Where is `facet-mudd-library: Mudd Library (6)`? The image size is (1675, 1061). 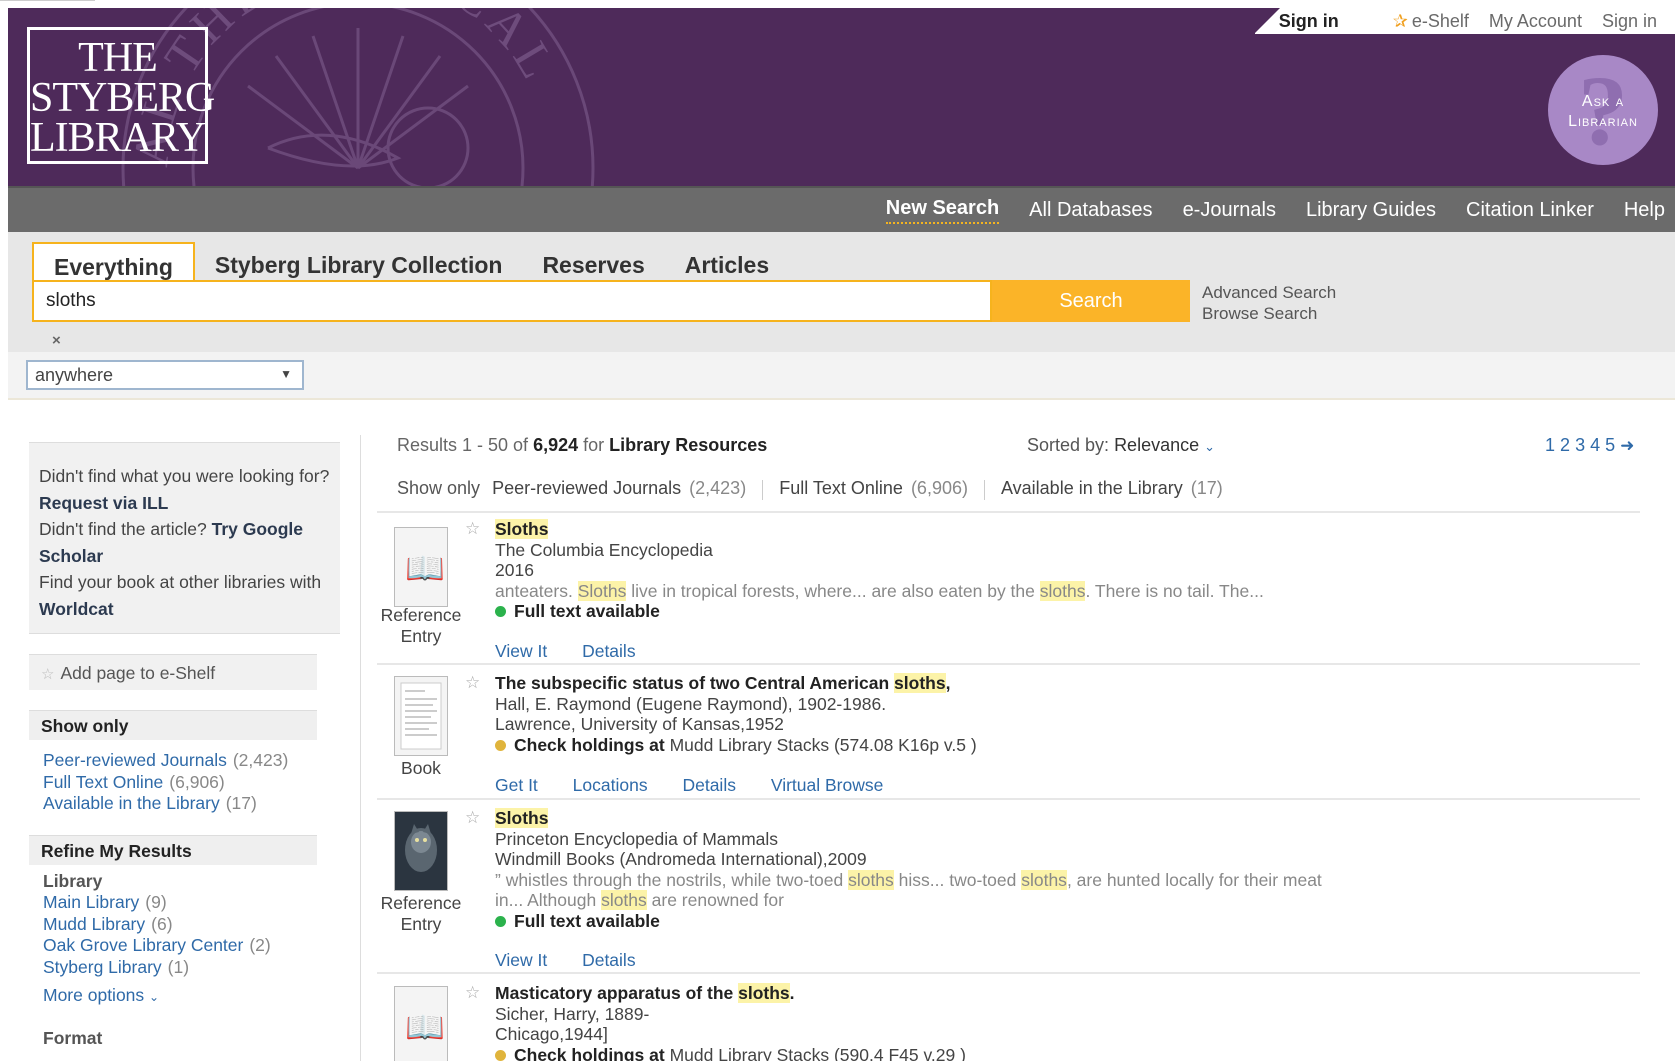 facet-mudd-library: Mudd Library (6) is located at coordinates (191, 925).